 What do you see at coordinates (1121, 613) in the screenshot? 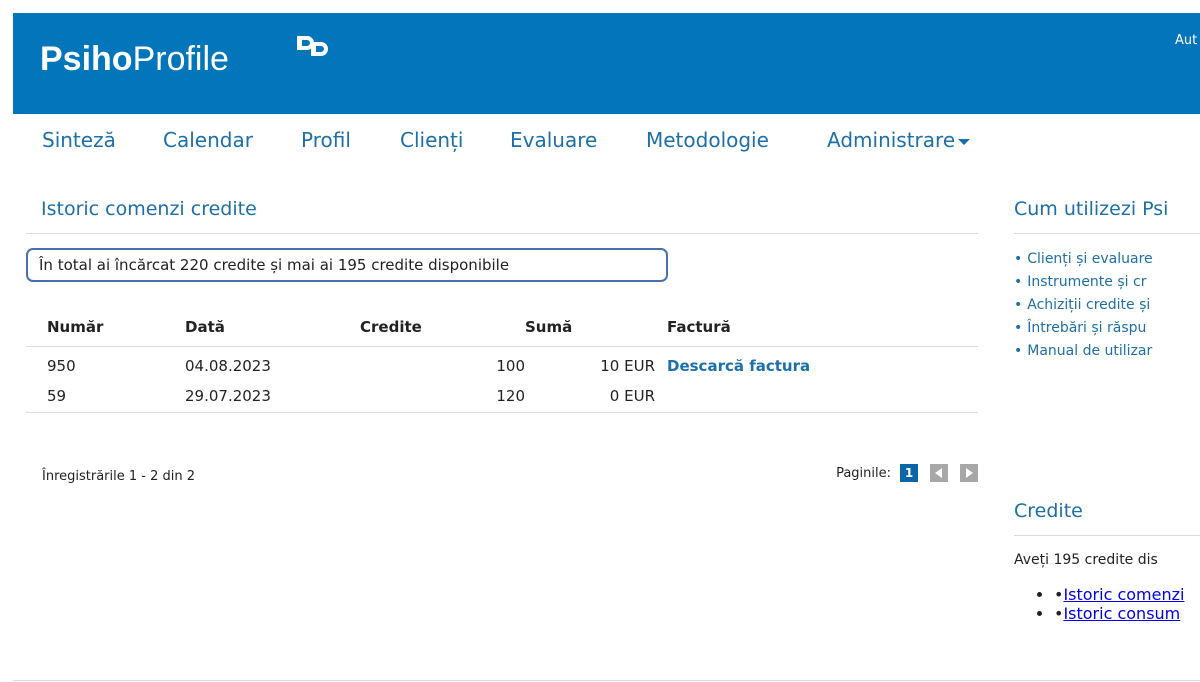
I see `consumption-history-link: Istoric consum` at bounding box center [1121, 613].